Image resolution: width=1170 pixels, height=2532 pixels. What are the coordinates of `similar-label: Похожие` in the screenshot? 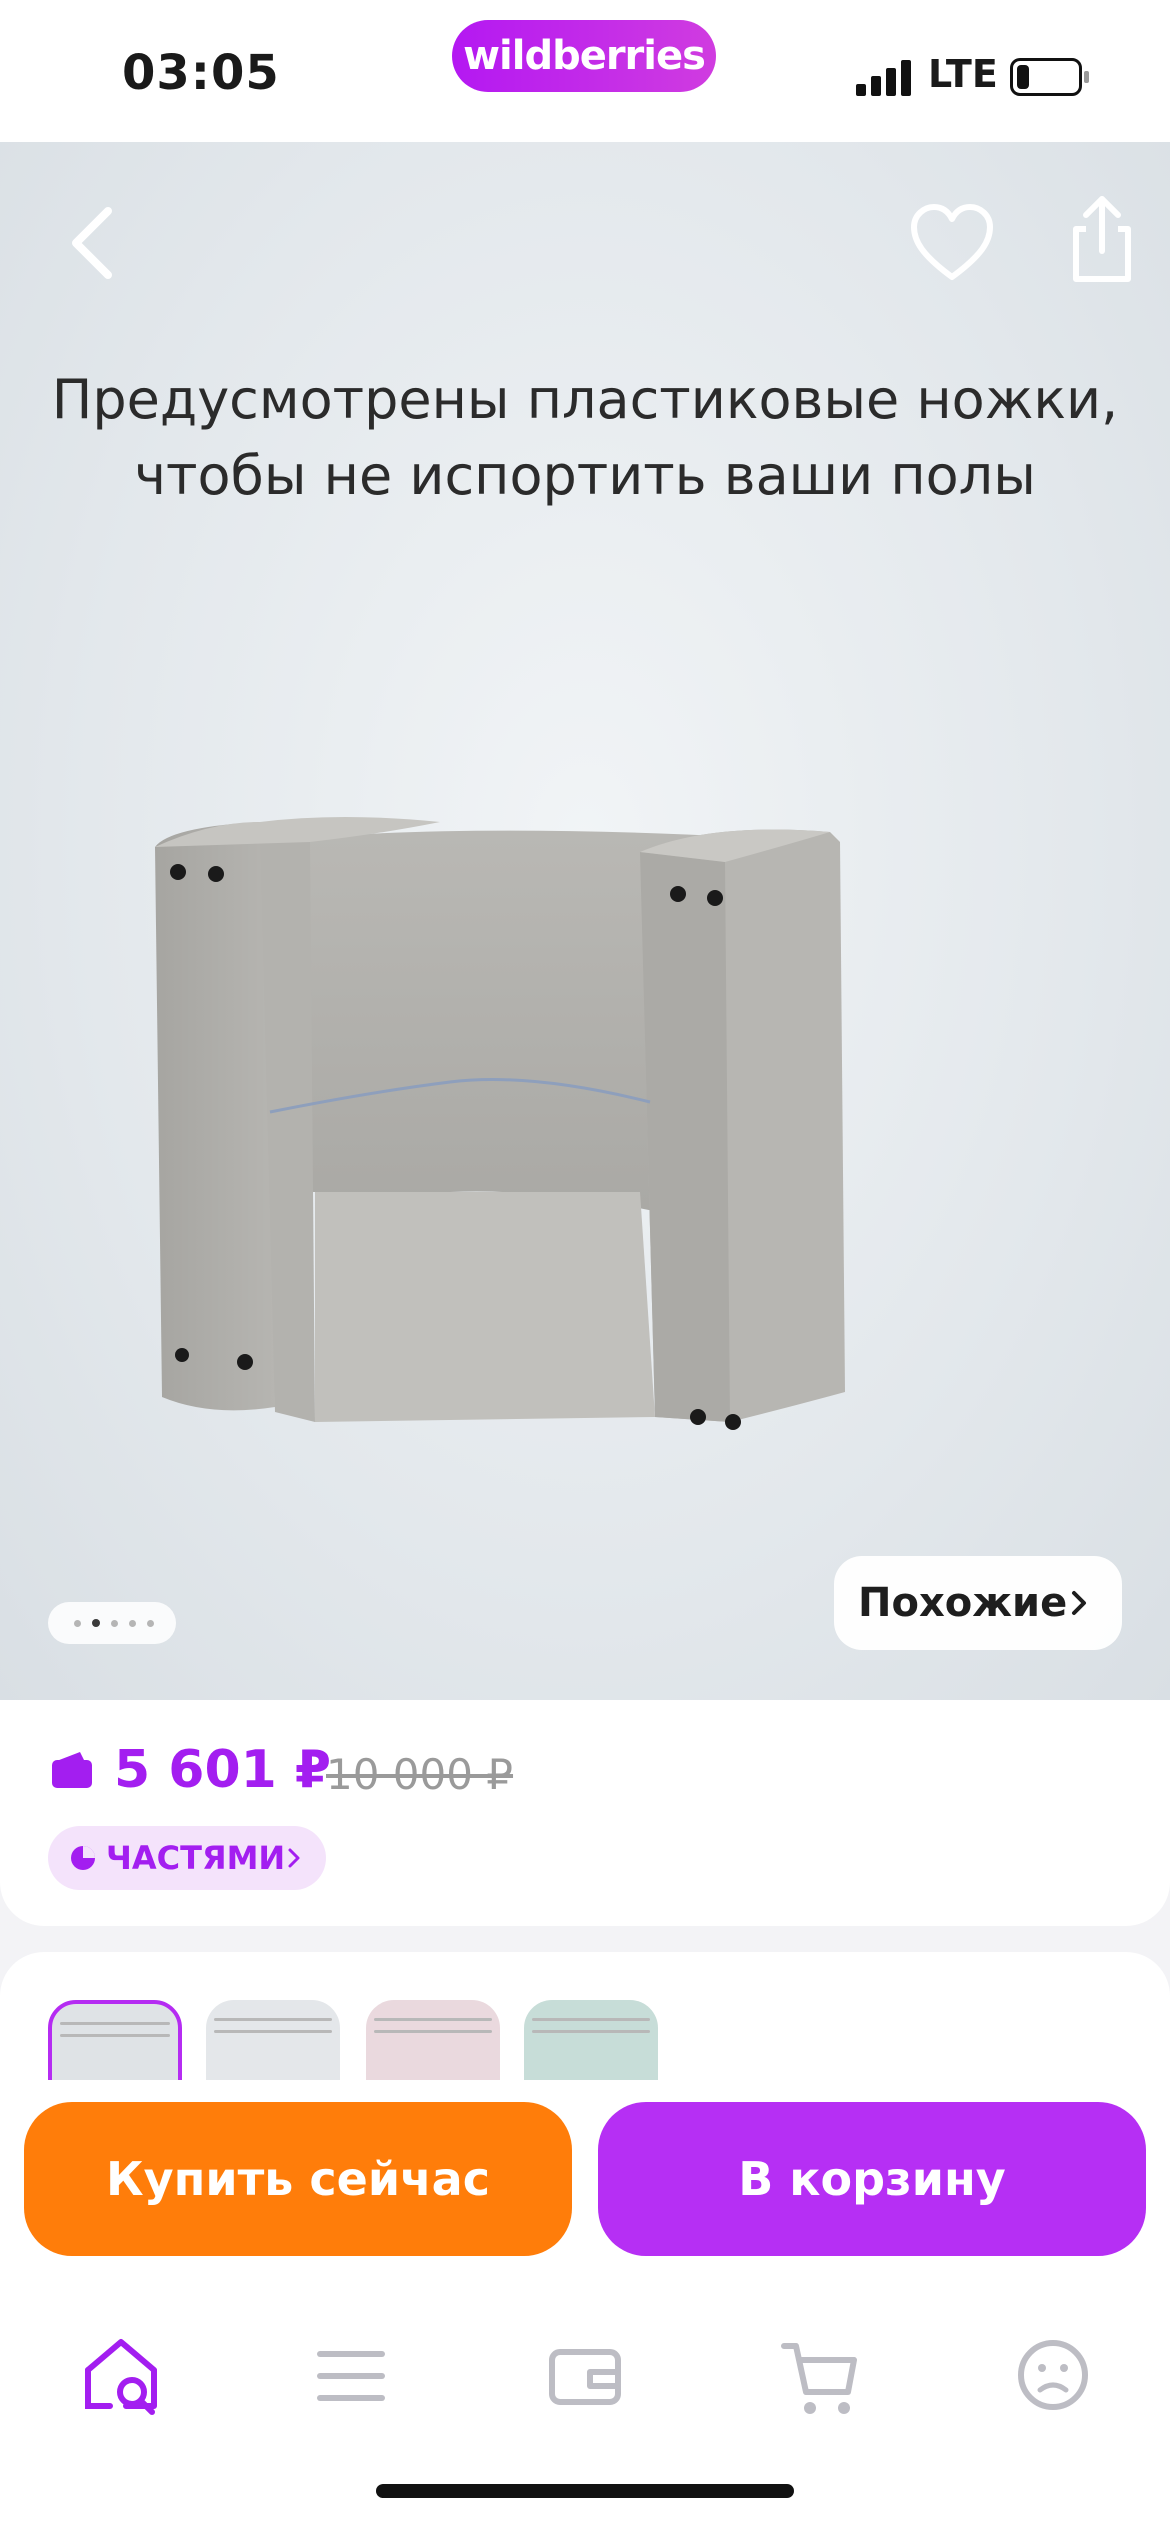 It's located at (963, 1603).